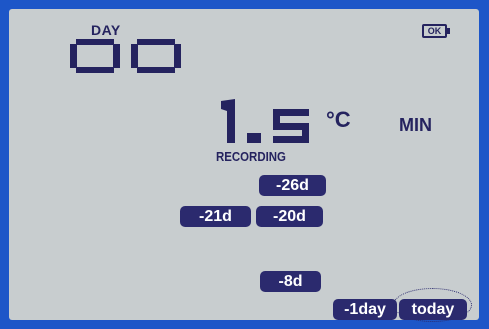 The width and height of the screenshot is (489, 329). I want to click on day-label: DAY, so click(106, 30).